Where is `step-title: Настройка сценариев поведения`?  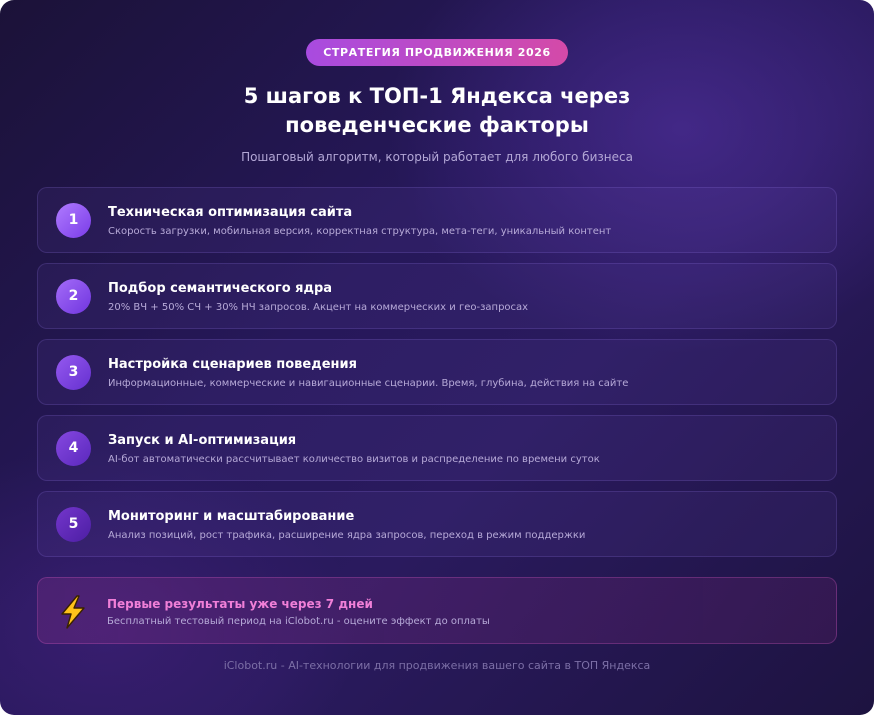
step-title: Настройка сценариев поведения is located at coordinates (232, 364).